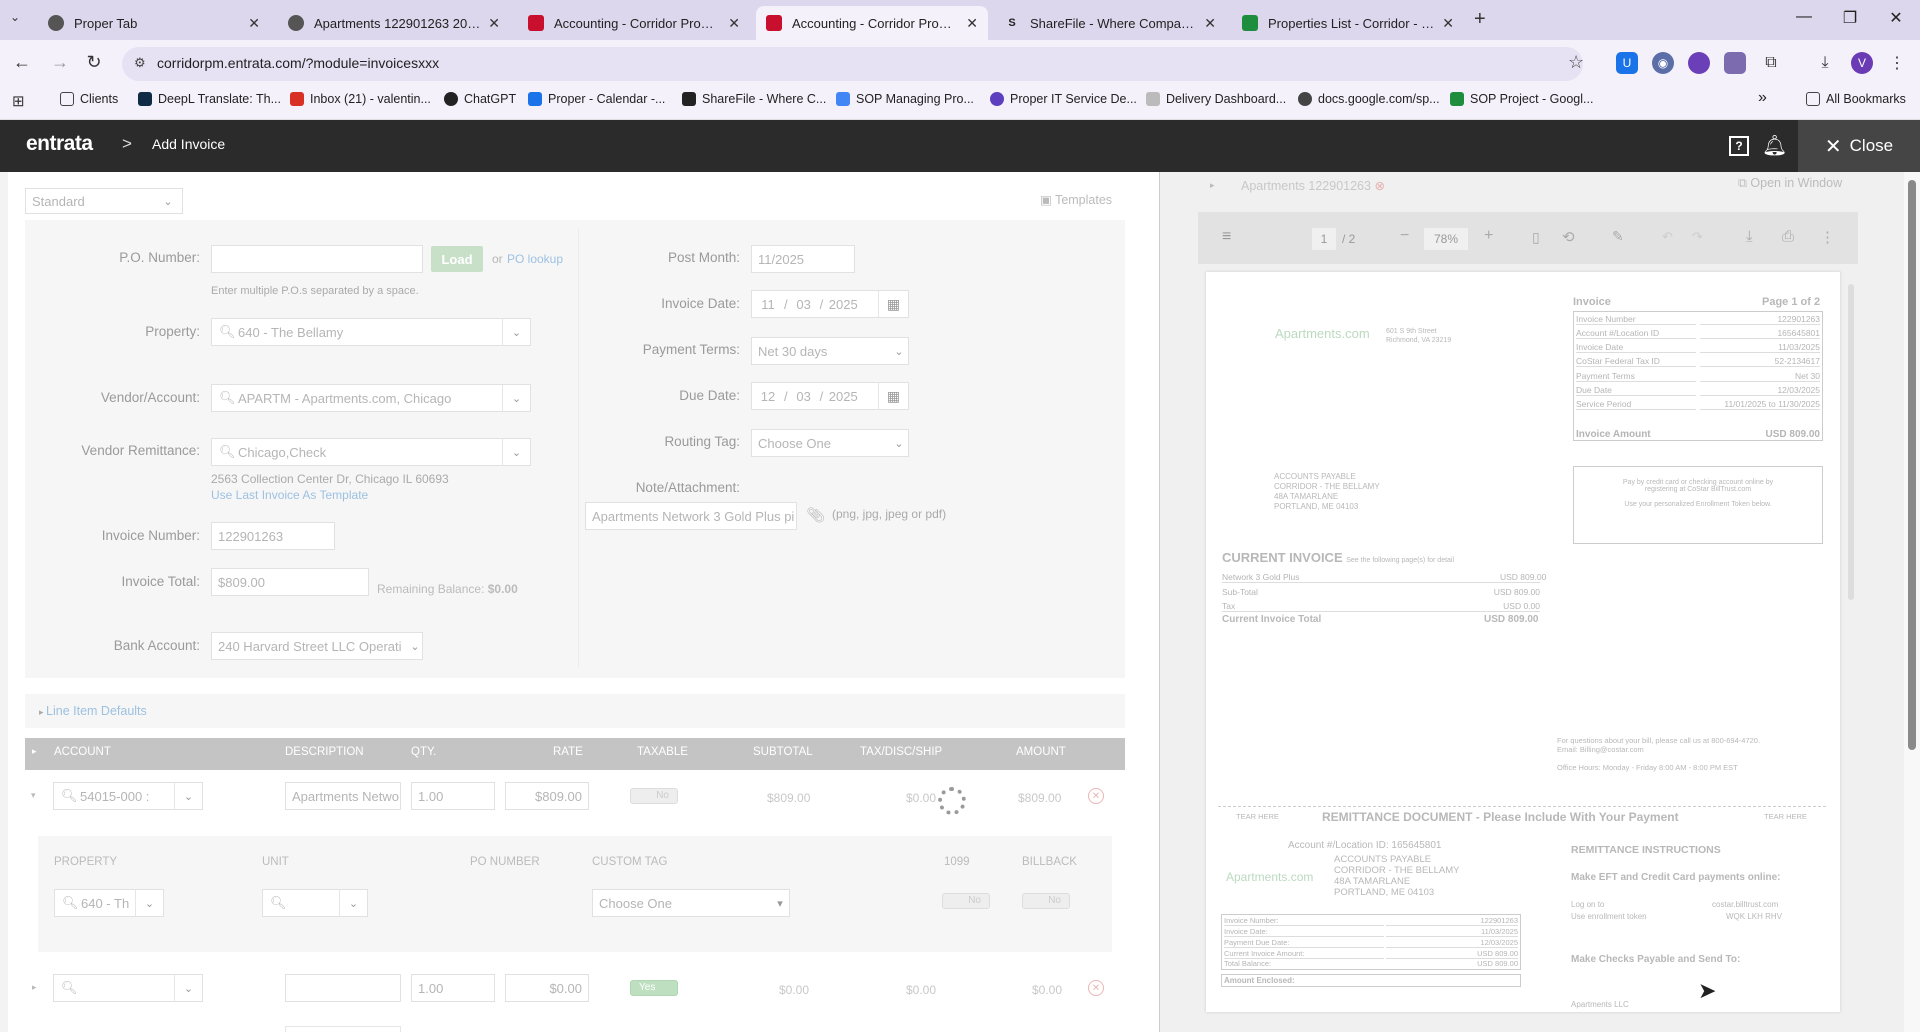 This screenshot has width=1920, height=1032. What do you see at coordinates (1046, 901) in the screenshot?
I see `billback-toggle: No` at bounding box center [1046, 901].